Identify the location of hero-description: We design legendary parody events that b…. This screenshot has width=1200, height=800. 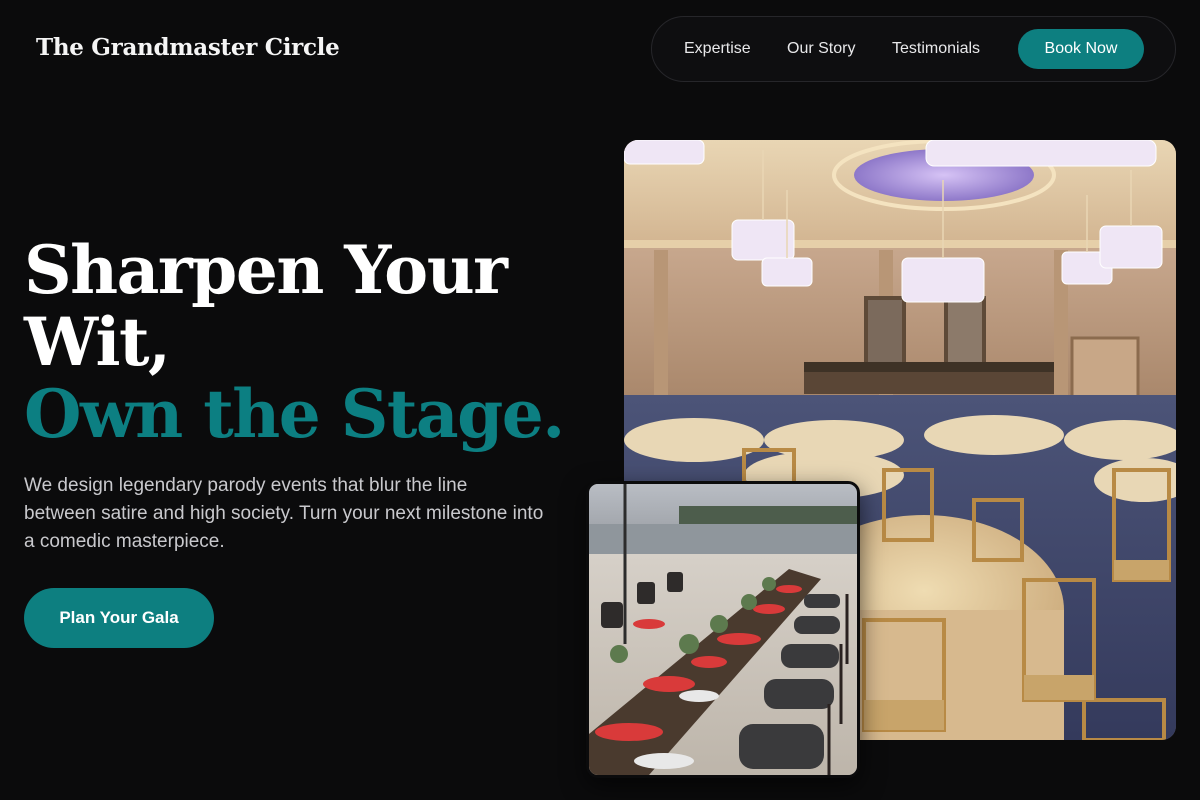
(284, 513).